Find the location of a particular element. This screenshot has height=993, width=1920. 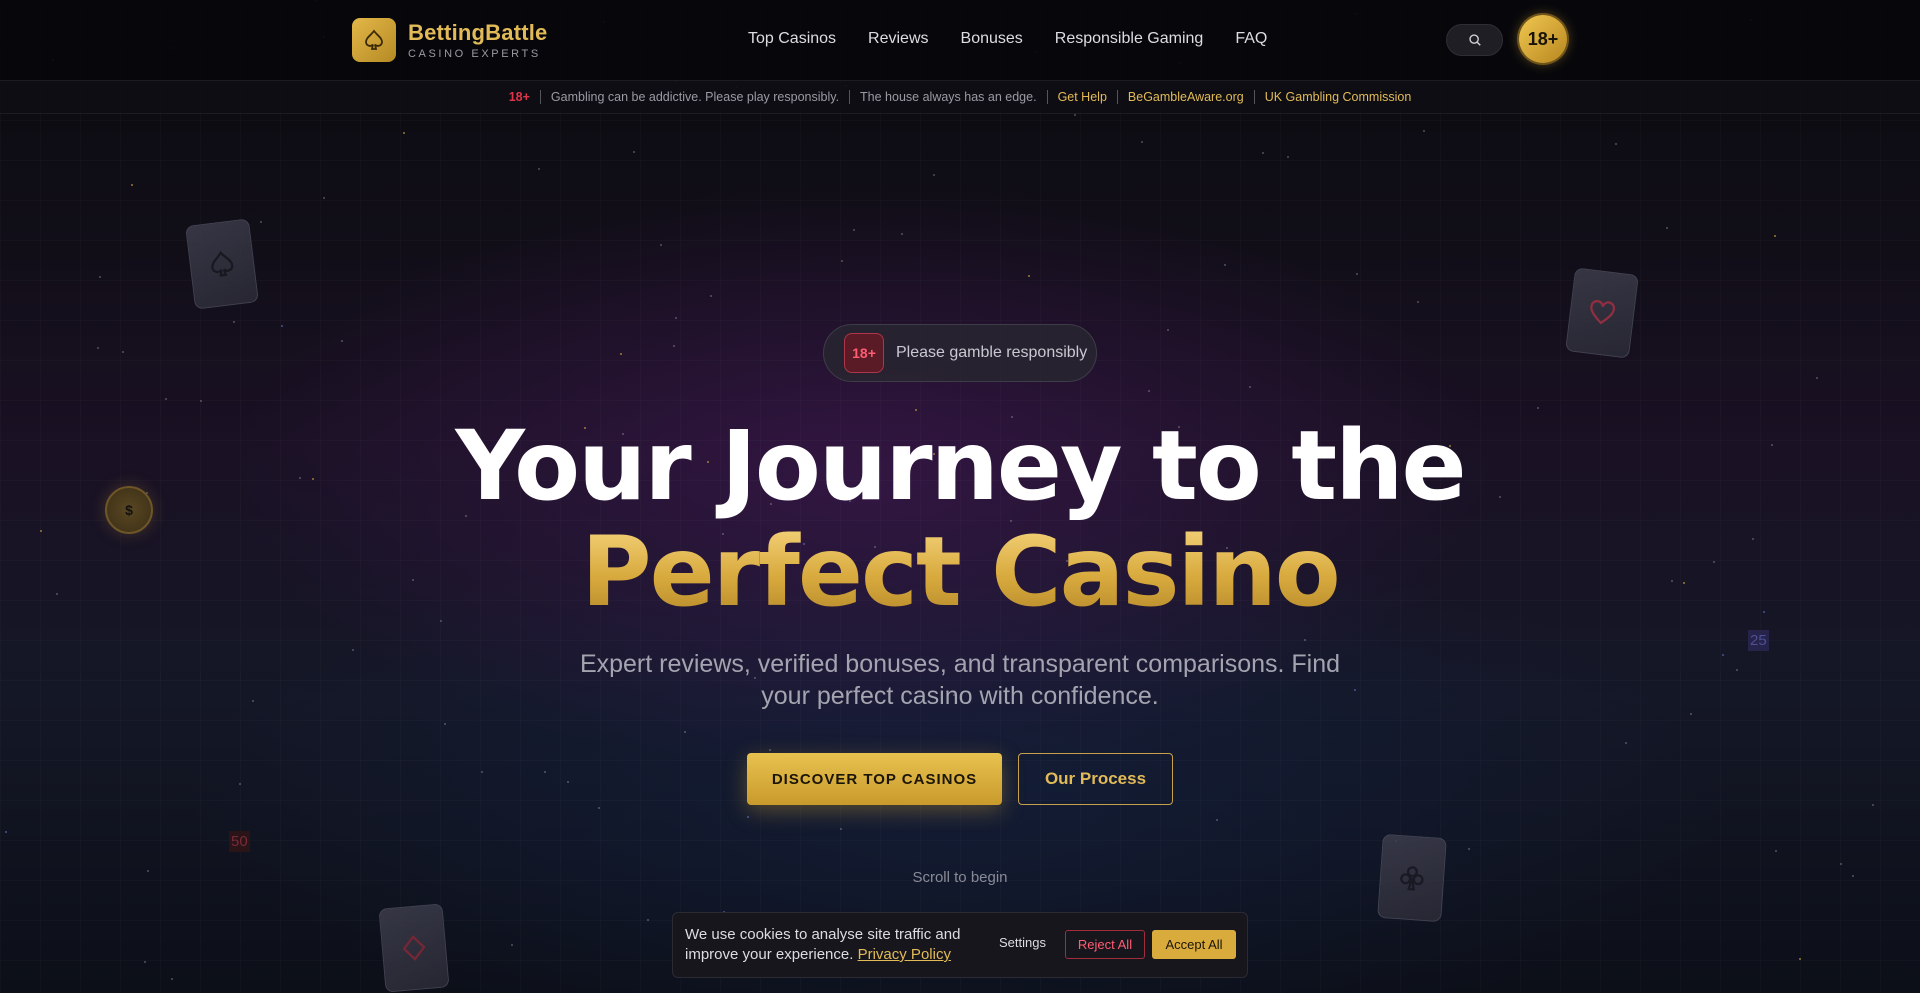

pill-age-badge: 18+ is located at coordinates (864, 353).